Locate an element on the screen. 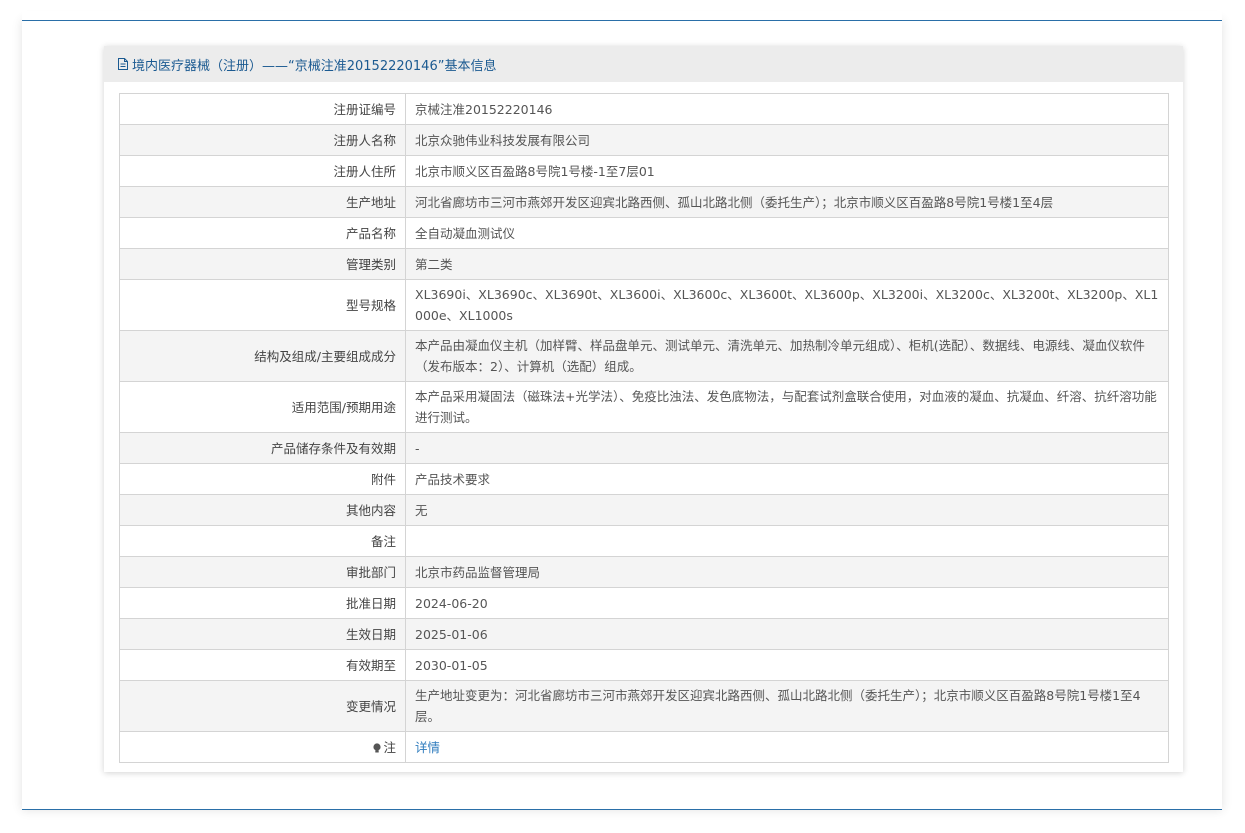 This screenshot has height=833, width=1245. row-label: 其他内容 is located at coordinates (262, 510).